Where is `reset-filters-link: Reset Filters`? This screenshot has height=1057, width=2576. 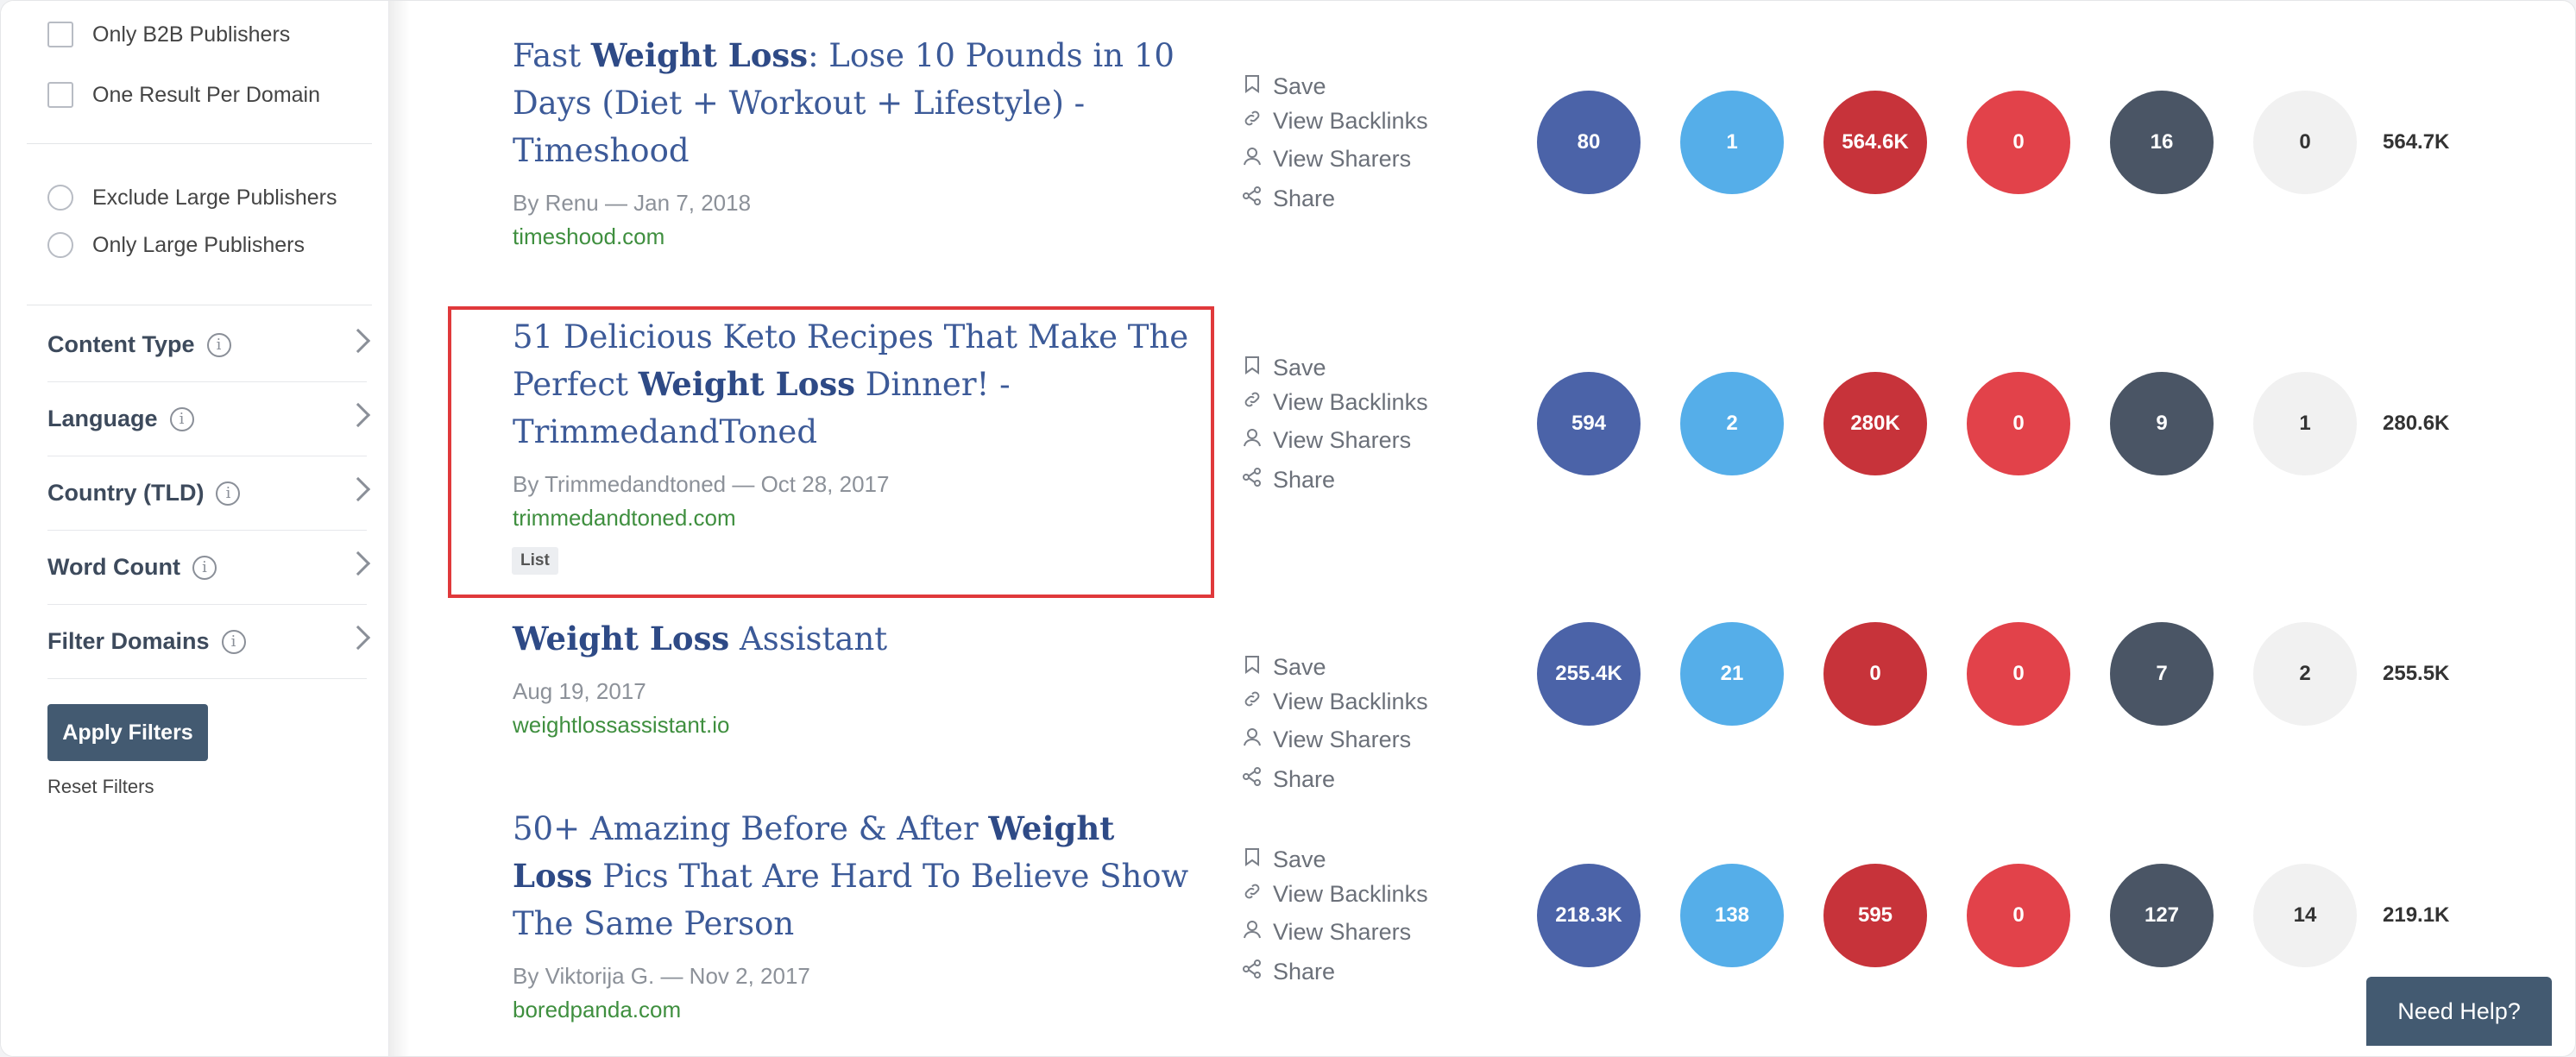 reset-filters-link: Reset Filters is located at coordinates (101, 787).